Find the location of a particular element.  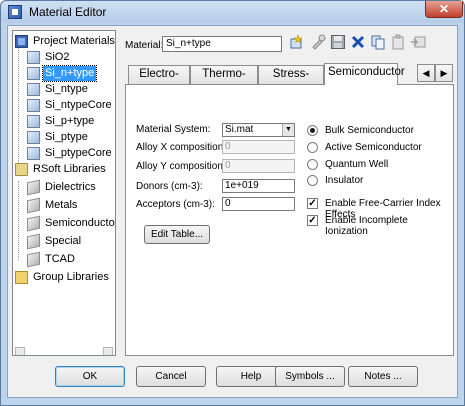

window-title: Material Editor is located at coordinates (68, 12).